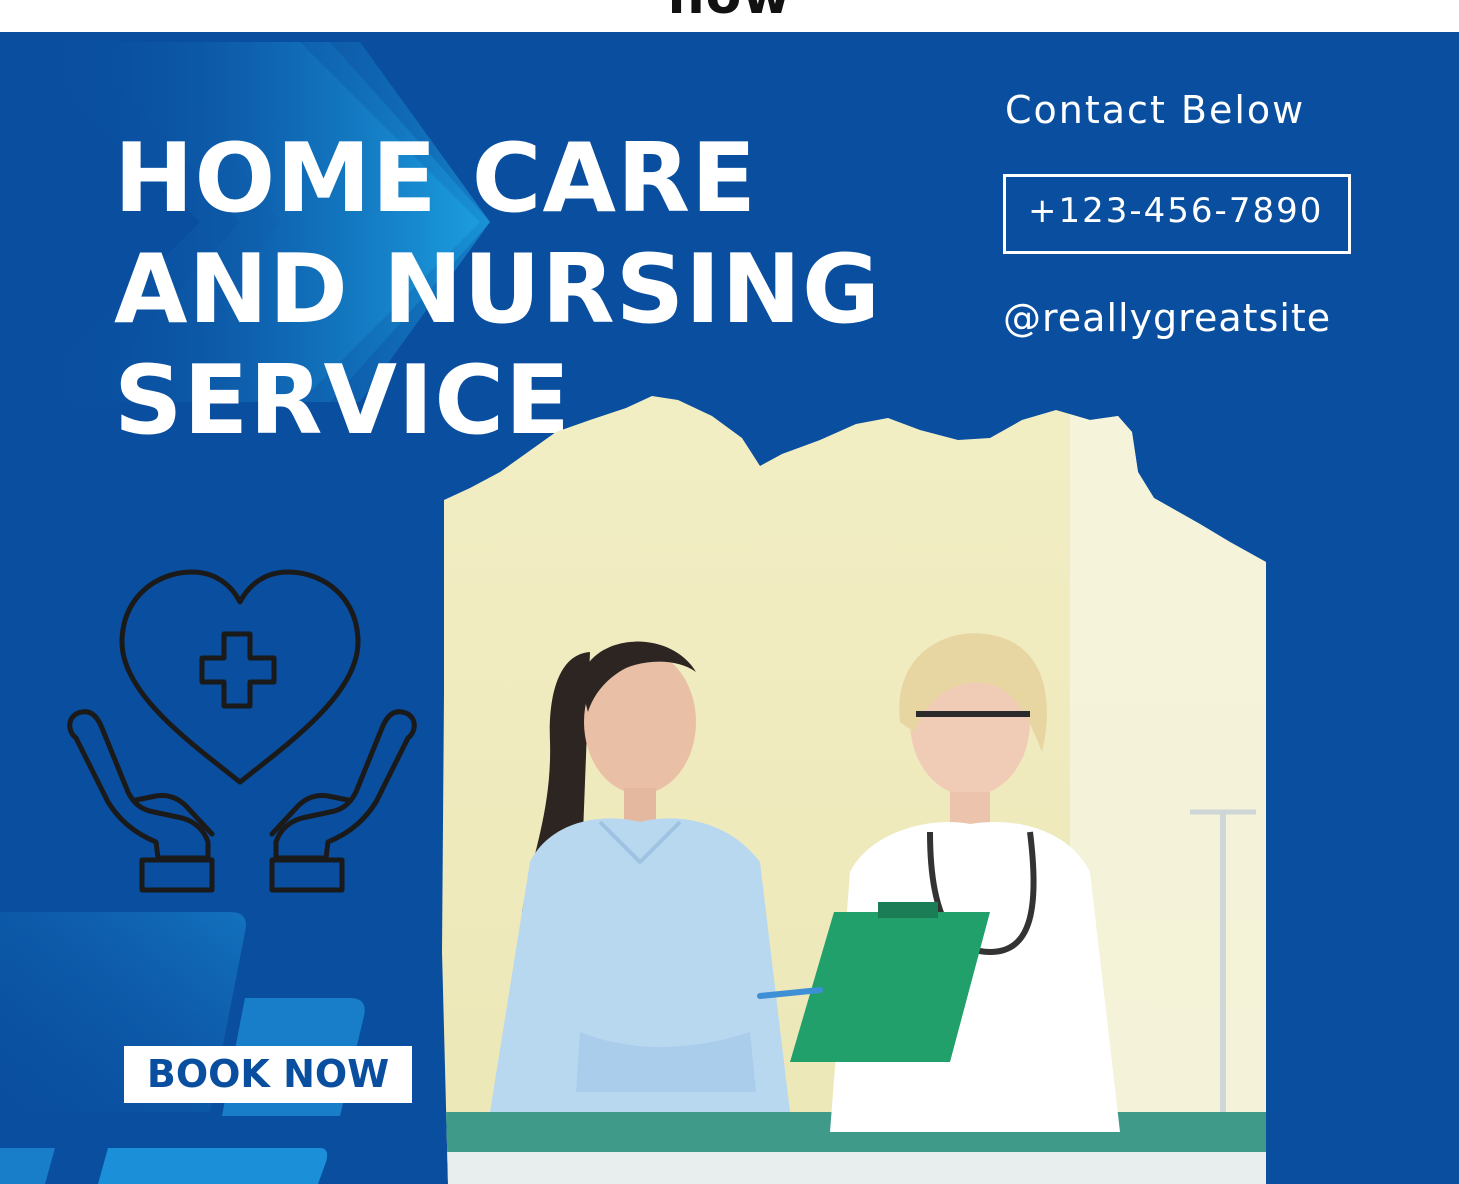 The image size is (1459, 1184). Describe the element at coordinates (498, 290) in the screenshot. I see `headline-line-2: AND NURSING` at that location.